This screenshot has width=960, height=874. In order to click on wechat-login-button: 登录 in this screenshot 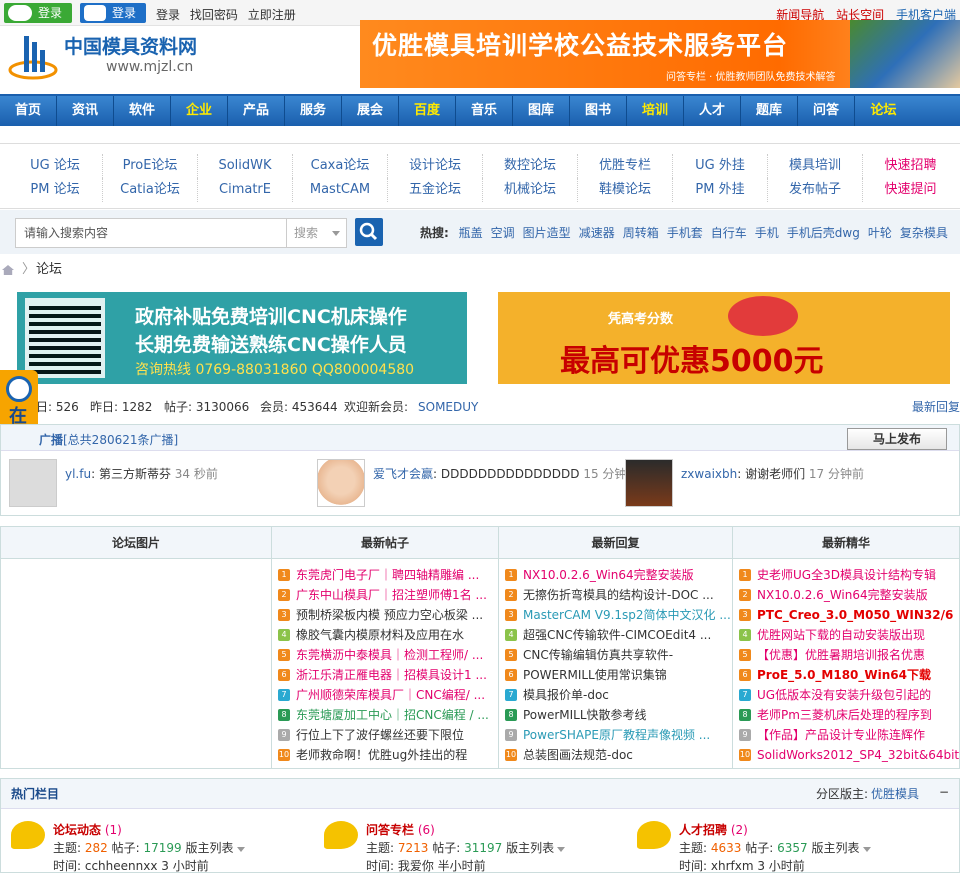, I will do `click(38, 13)`.